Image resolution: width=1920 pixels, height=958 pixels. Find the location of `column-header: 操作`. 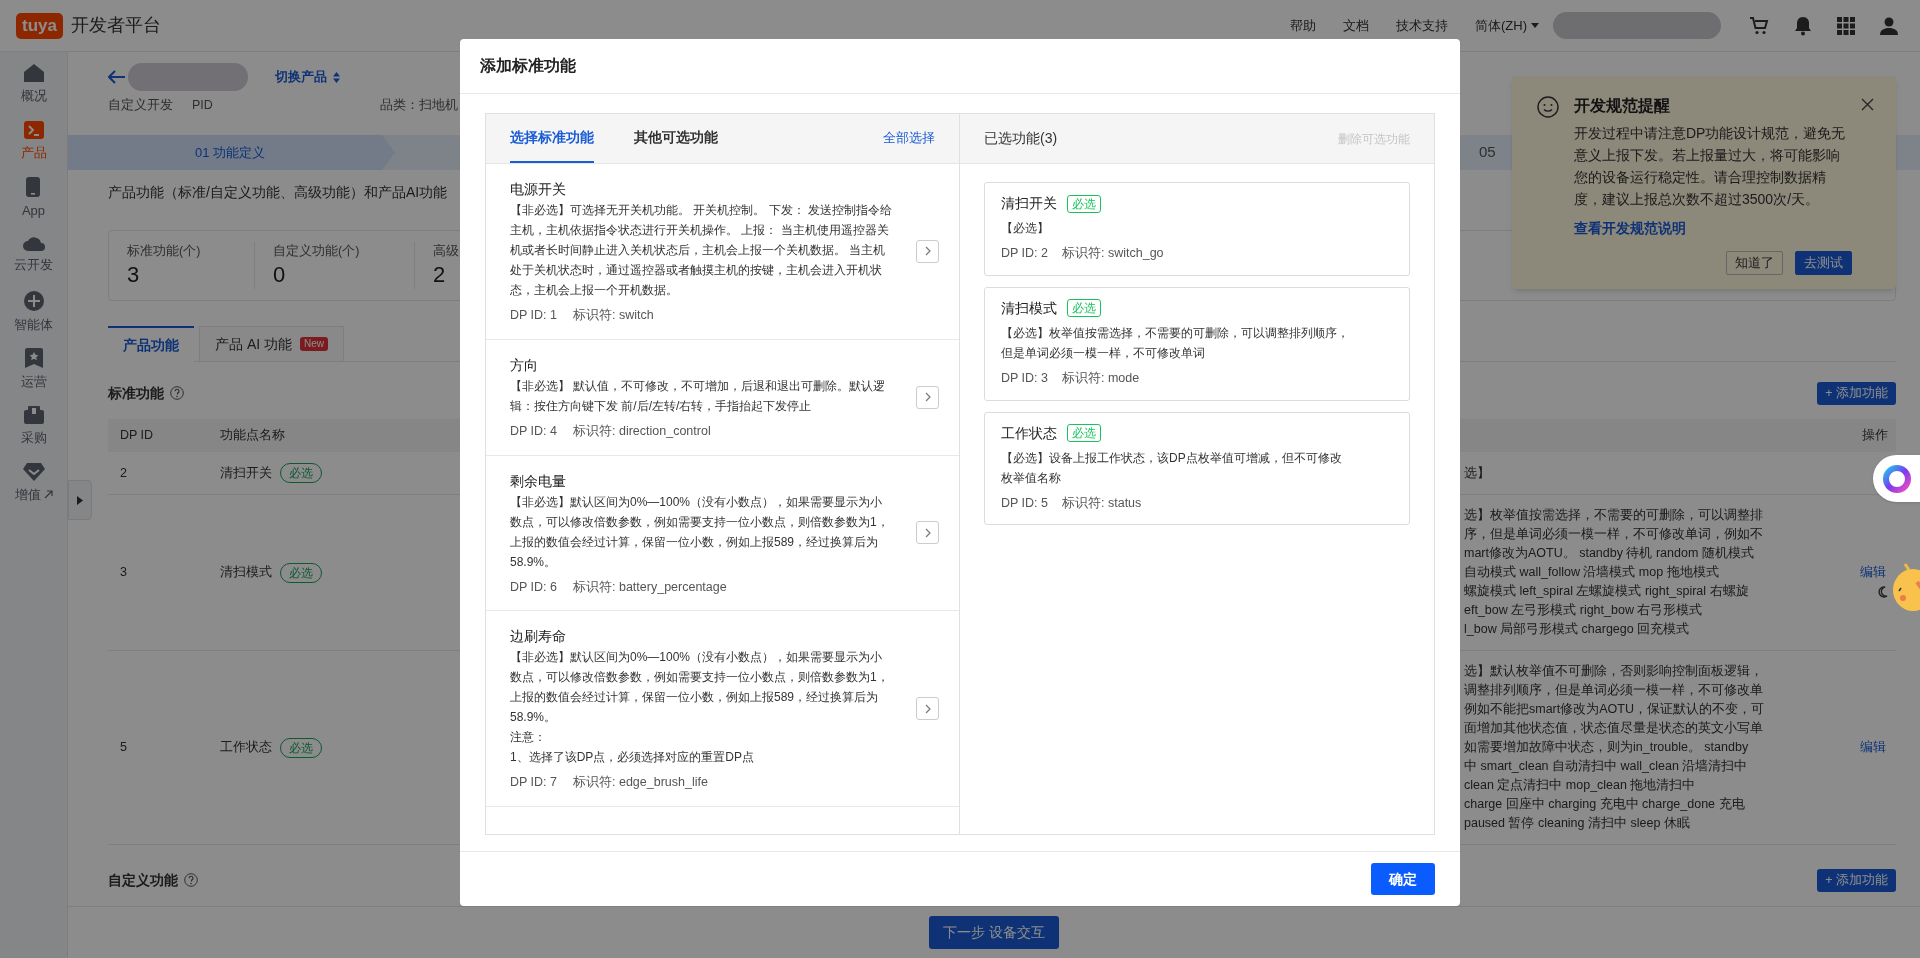

column-header: 操作 is located at coordinates (1875, 436).